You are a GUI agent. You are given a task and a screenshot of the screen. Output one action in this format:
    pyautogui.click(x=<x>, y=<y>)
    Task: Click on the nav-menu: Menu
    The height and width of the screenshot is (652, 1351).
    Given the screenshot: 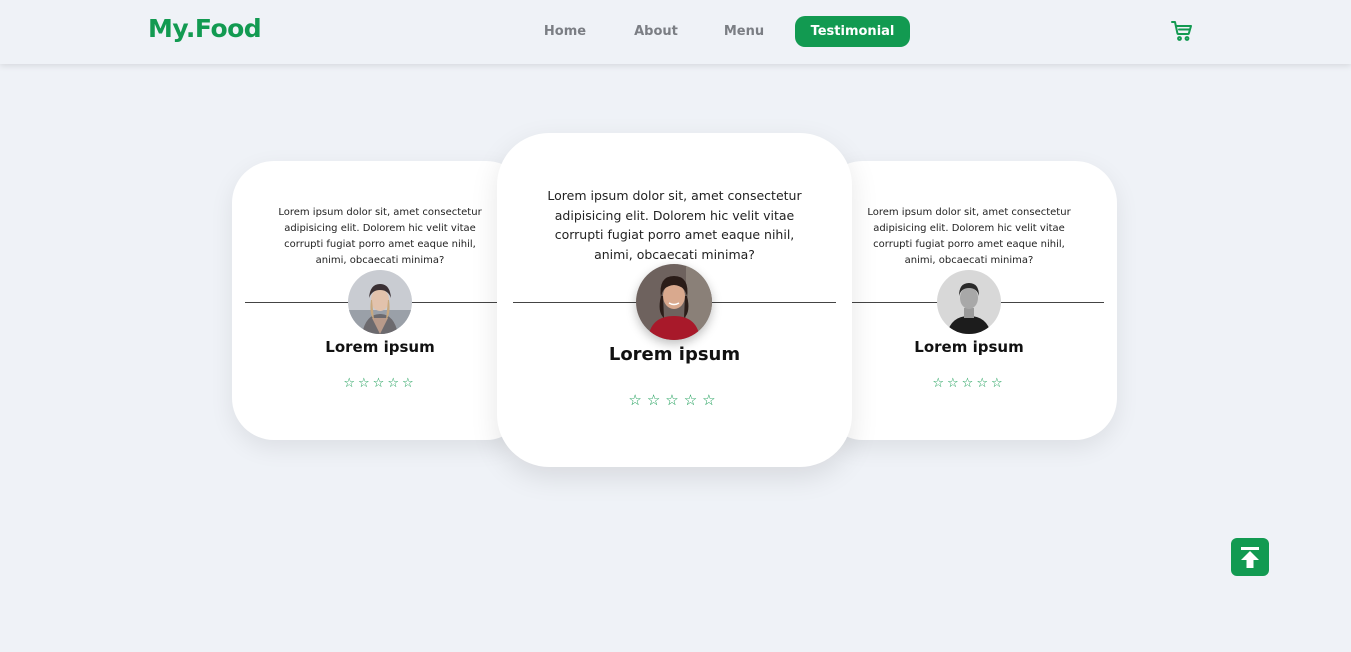 What is the action you would take?
    pyautogui.click(x=744, y=31)
    